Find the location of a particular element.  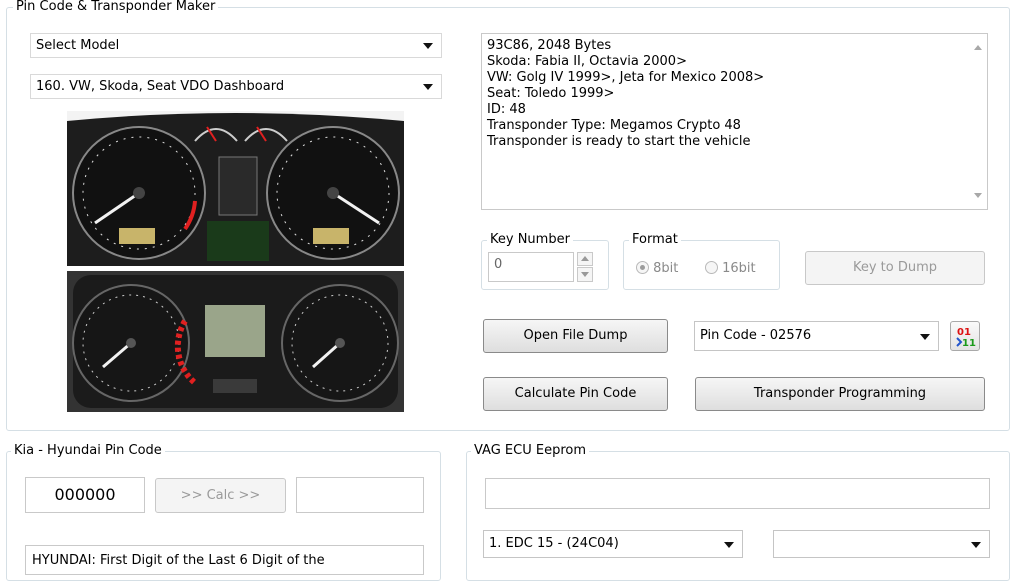

vag-ecu-title: VAG ECU Eeprom is located at coordinates (530, 451).